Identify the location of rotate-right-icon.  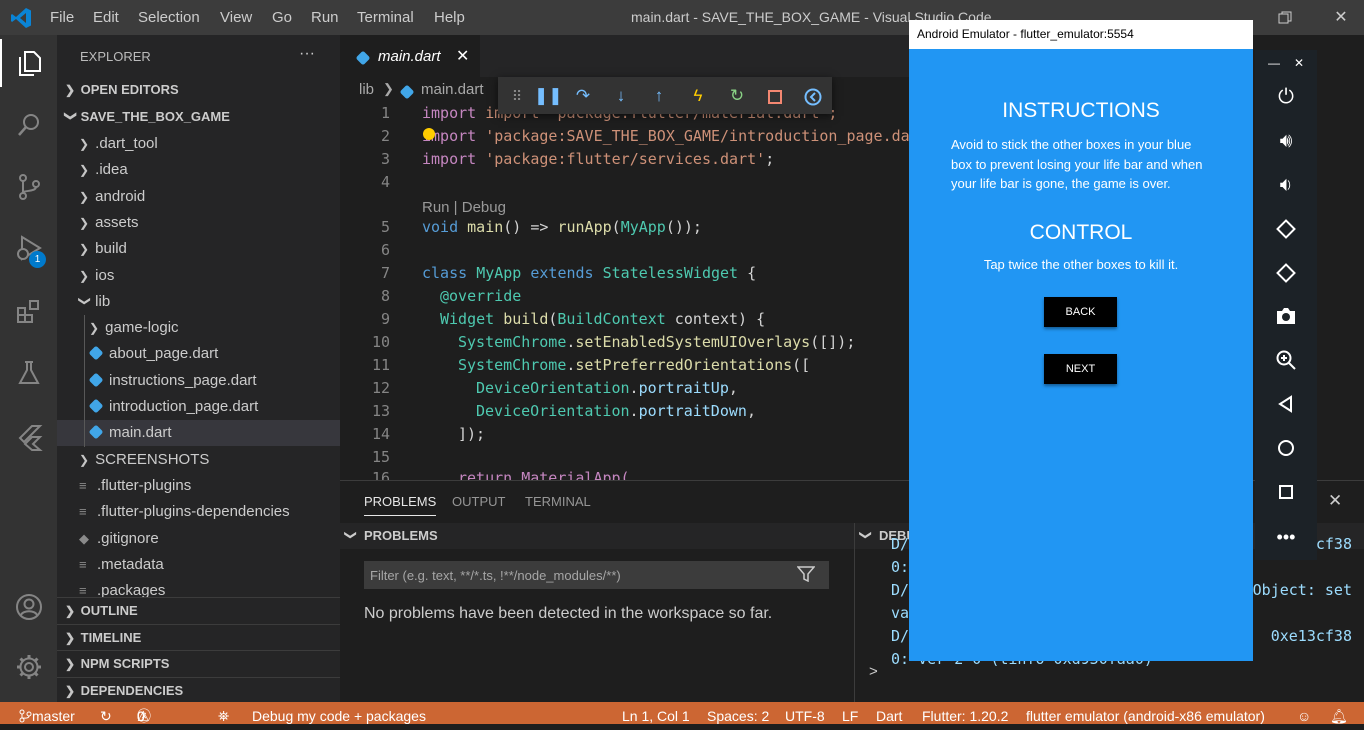
(1286, 273).